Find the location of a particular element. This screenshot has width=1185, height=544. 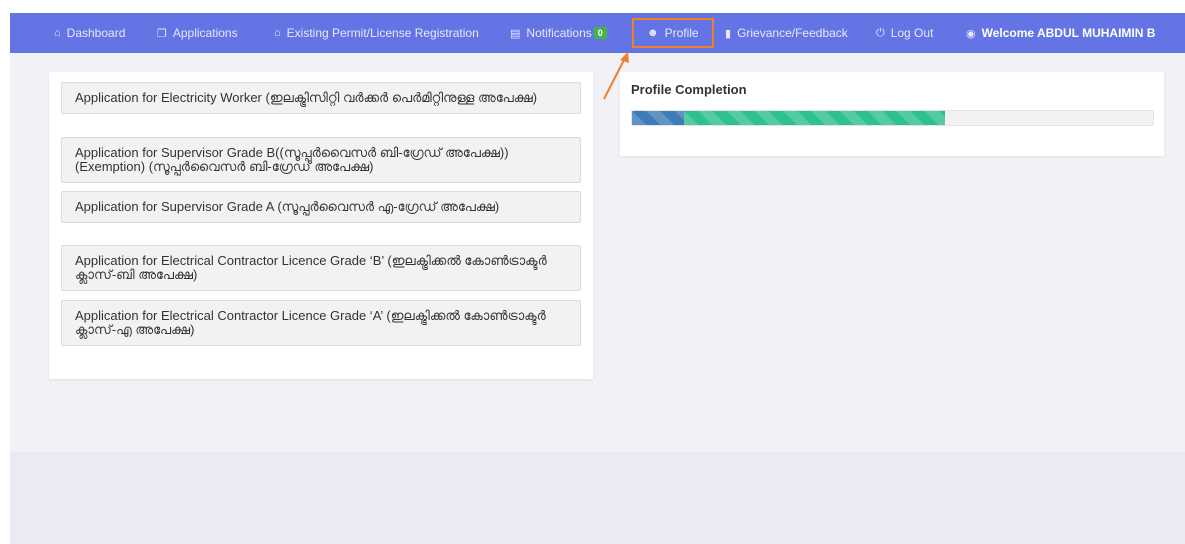

nav-notifications: ▤ Notifications 0 is located at coordinates (558, 33).